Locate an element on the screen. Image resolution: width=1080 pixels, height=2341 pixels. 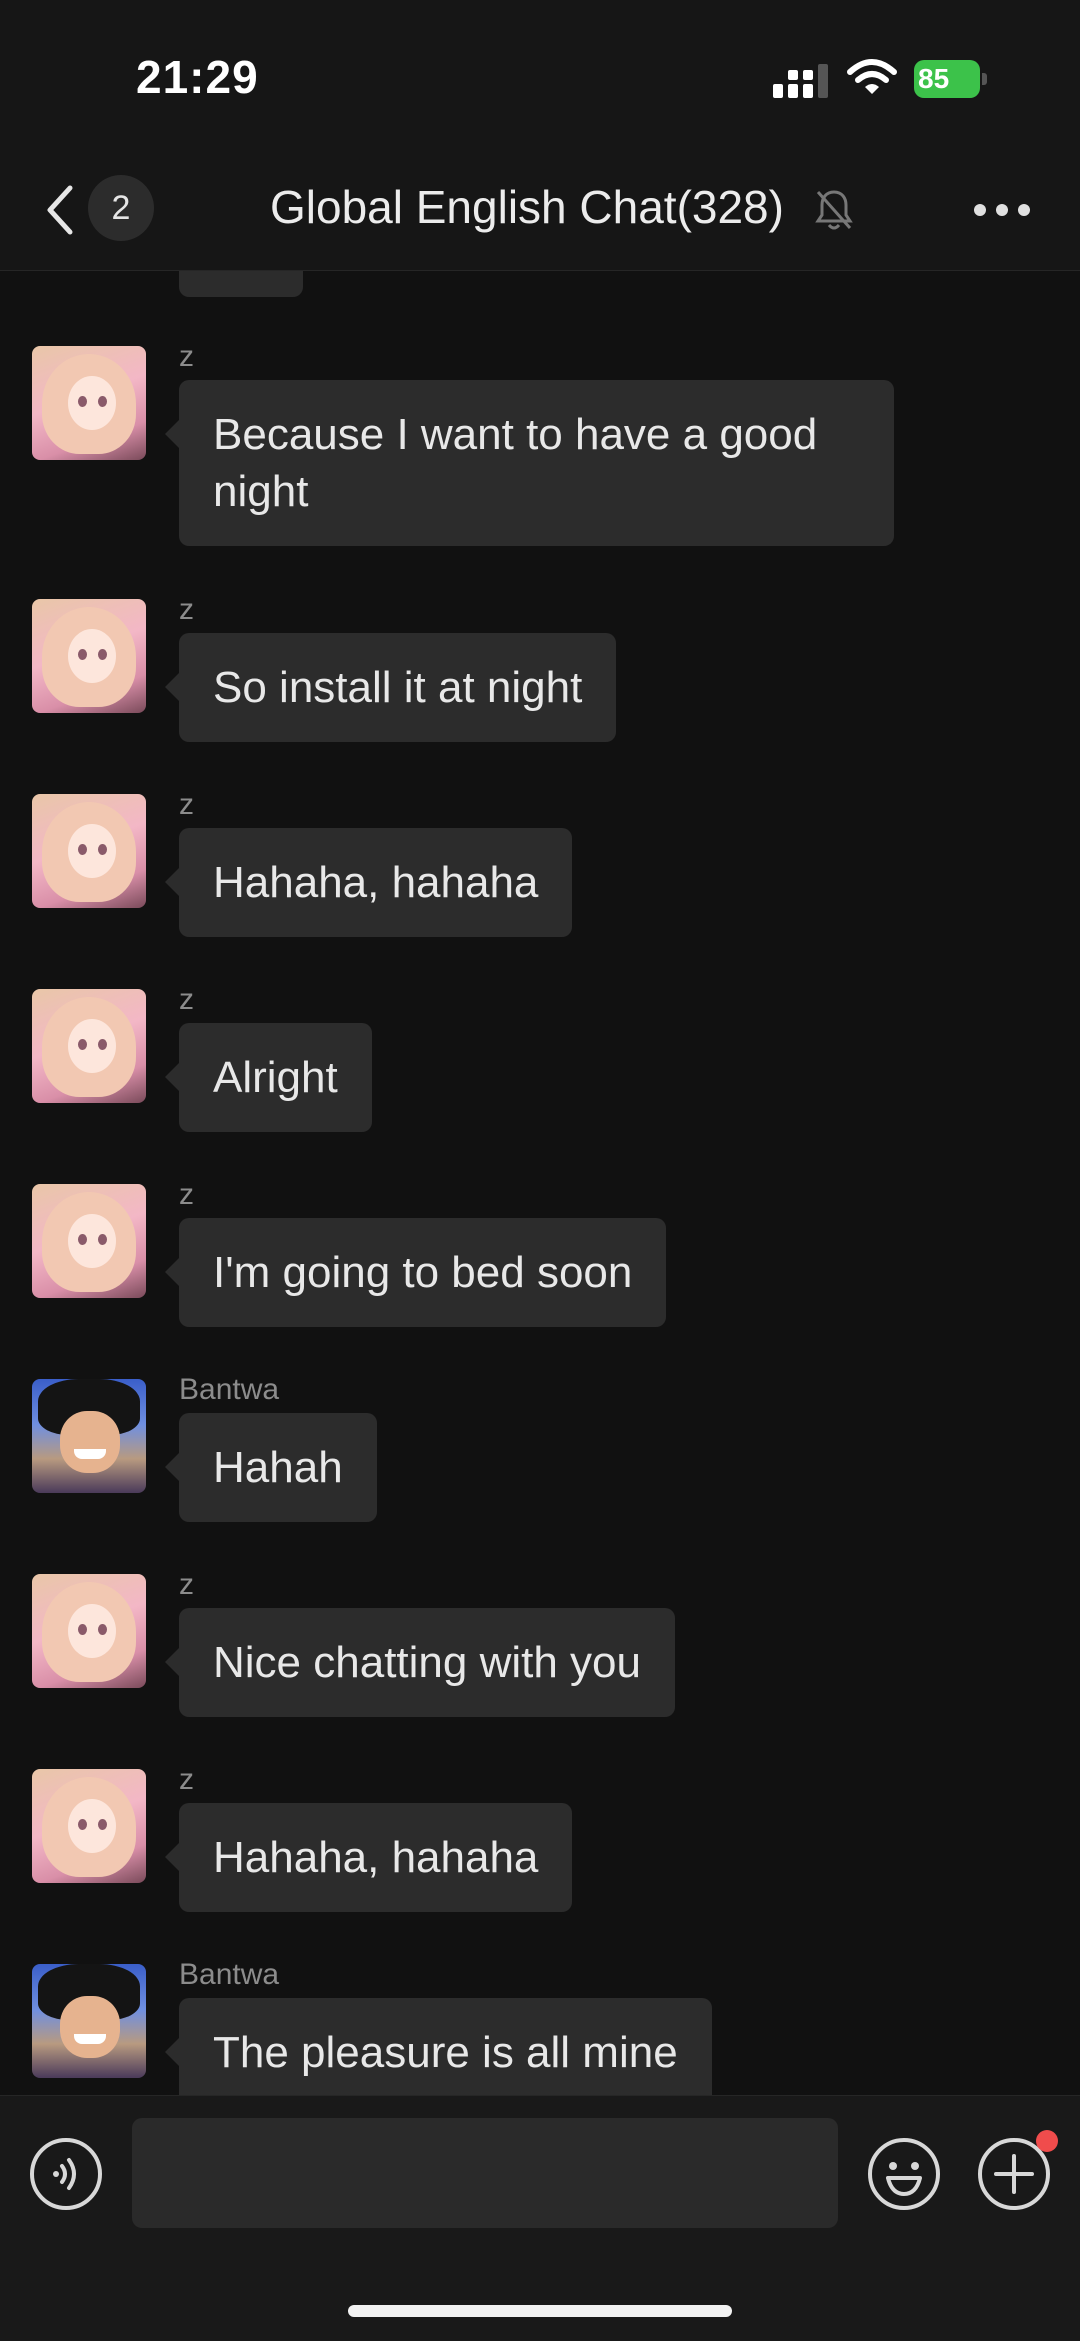
home-indicator is located at coordinates (540, 2311).